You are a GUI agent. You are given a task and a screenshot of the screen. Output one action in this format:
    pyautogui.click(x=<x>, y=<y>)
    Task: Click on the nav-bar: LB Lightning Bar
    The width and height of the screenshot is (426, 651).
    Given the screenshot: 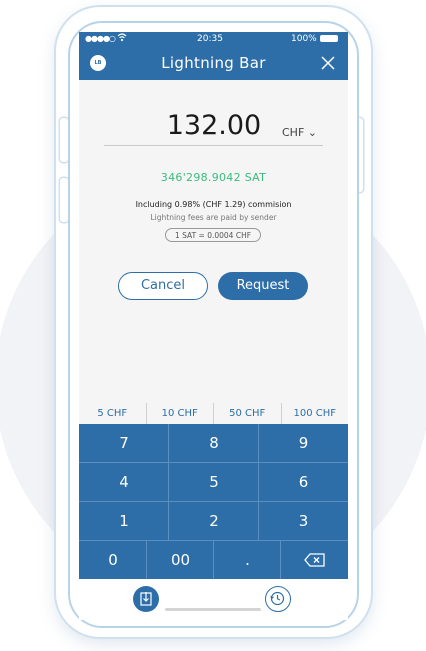 What is the action you would take?
    pyautogui.click(x=213, y=63)
    